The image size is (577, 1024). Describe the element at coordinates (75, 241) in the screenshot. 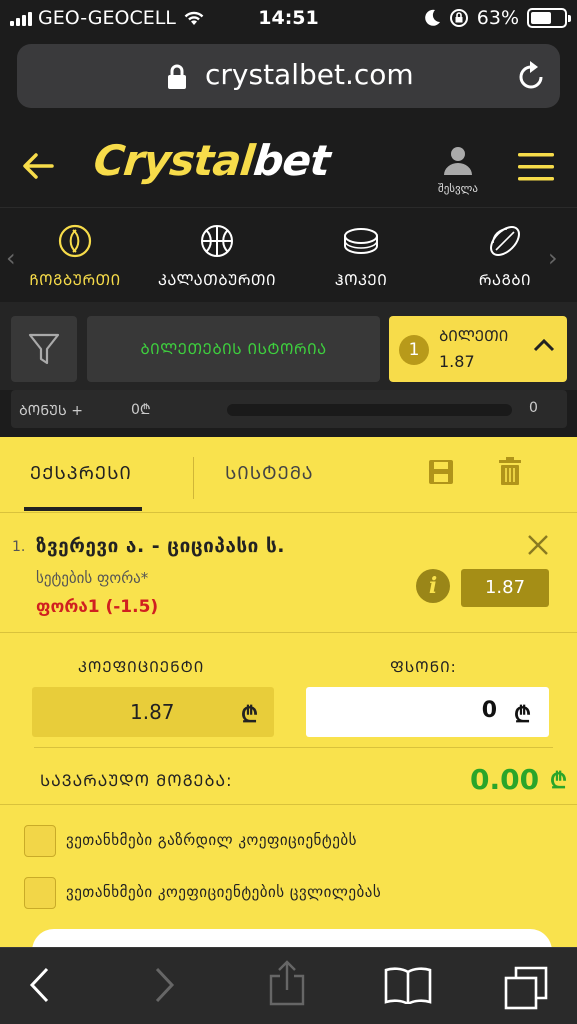

I see `tennis-ball-icon` at that location.